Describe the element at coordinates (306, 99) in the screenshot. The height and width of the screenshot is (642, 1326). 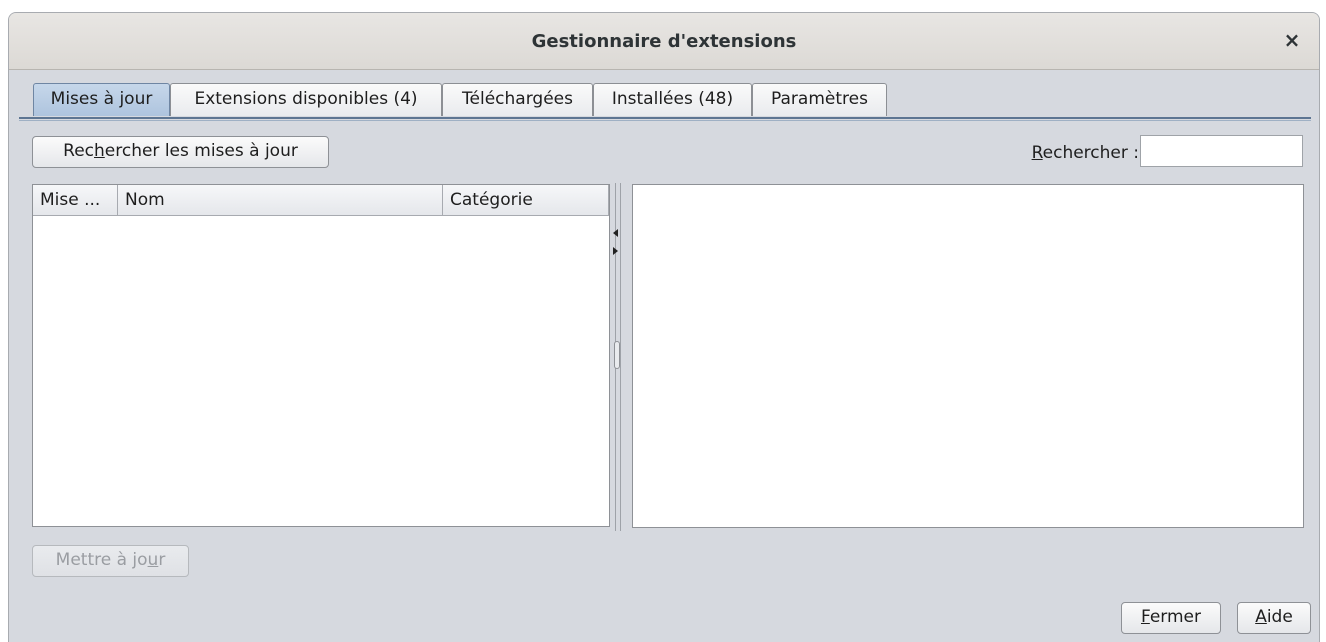
I see `tab-available-extensions: Extensions disponibles (4)` at that location.